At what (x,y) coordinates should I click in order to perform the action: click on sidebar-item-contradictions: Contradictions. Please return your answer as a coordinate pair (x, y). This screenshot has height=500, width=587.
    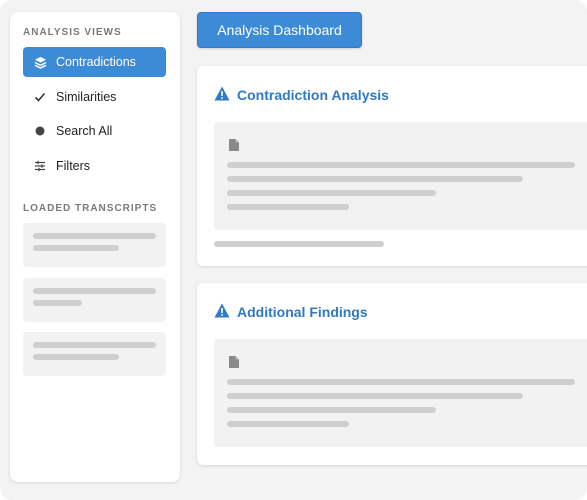
    Looking at the image, I should click on (94, 62).